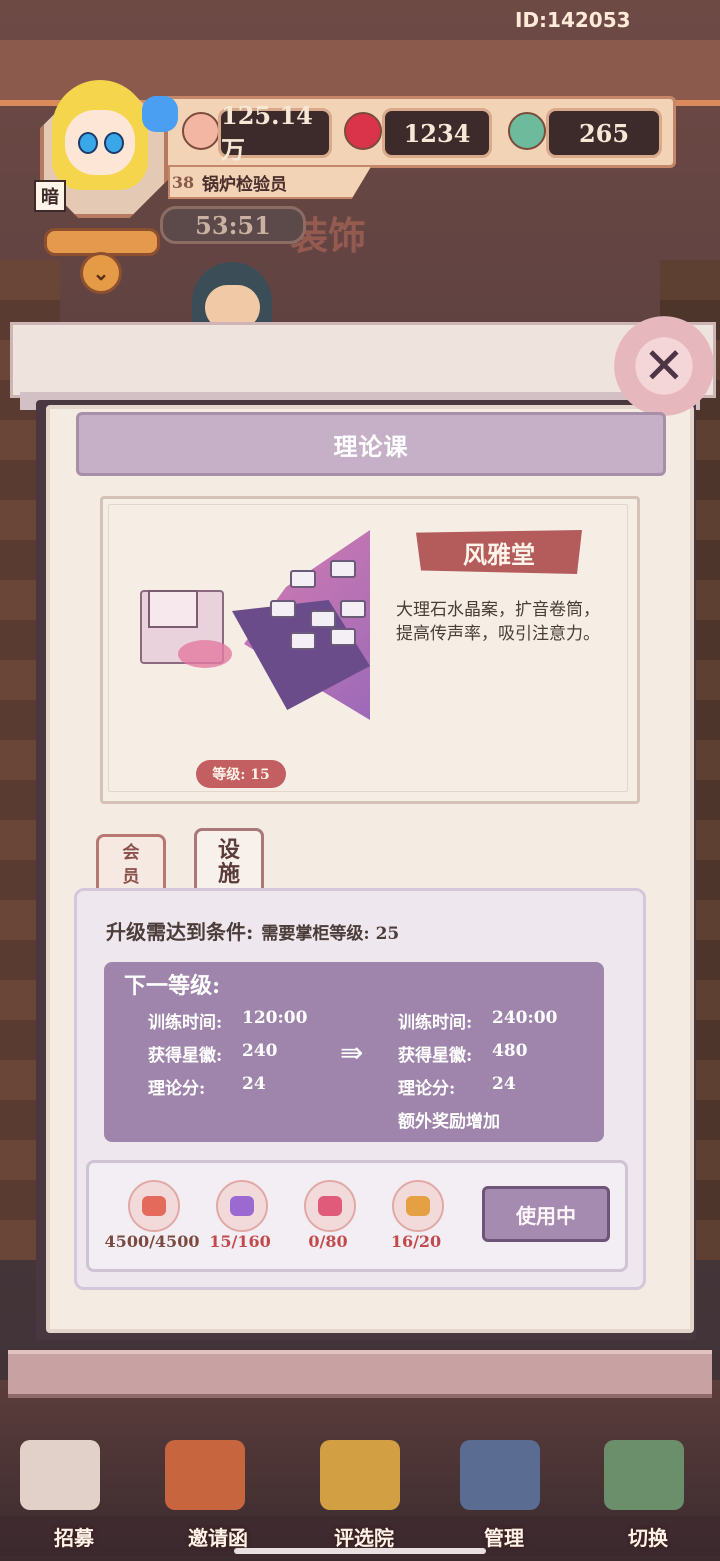  Describe the element at coordinates (360, 1475) in the screenshot. I see `selection-hall-icon` at that location.